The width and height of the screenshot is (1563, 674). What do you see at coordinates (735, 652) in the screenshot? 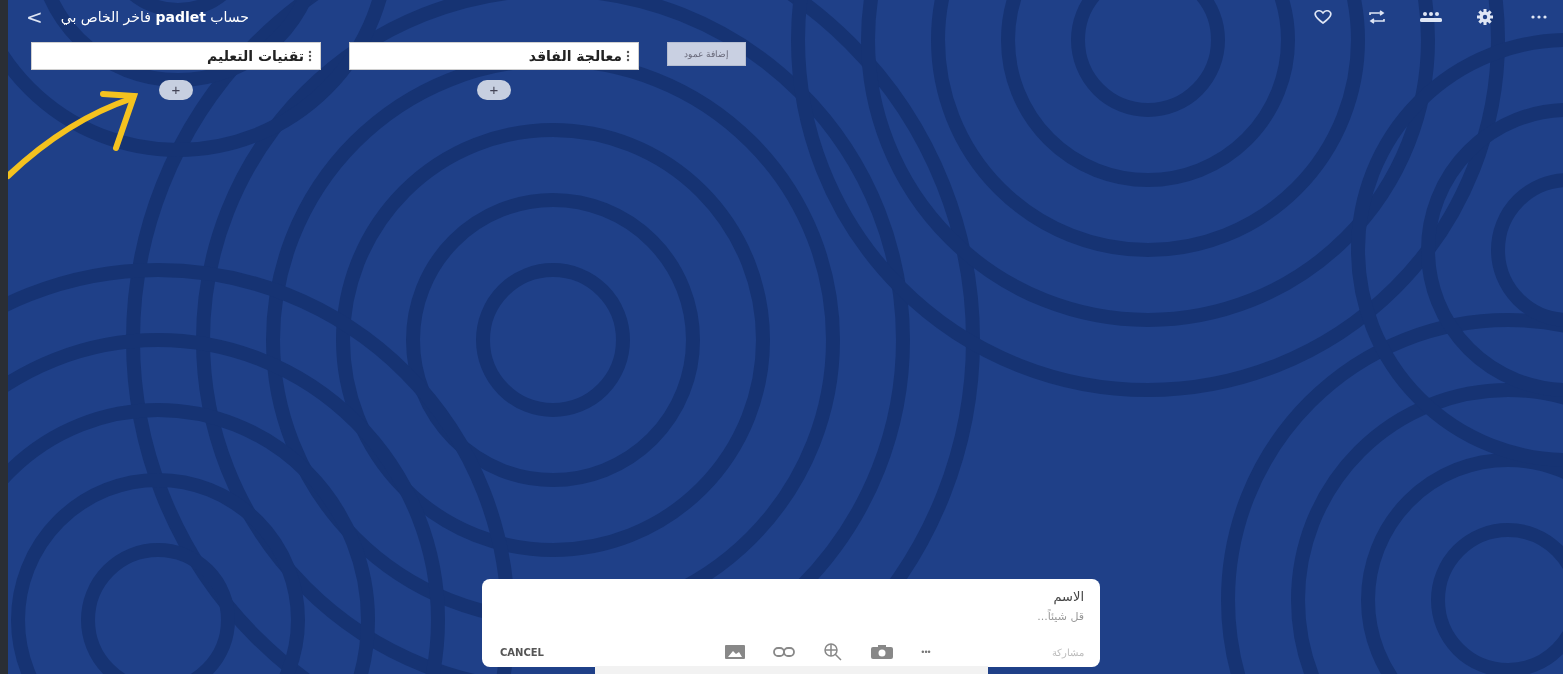
I see `image-icon` at bounding box center [735, 652].